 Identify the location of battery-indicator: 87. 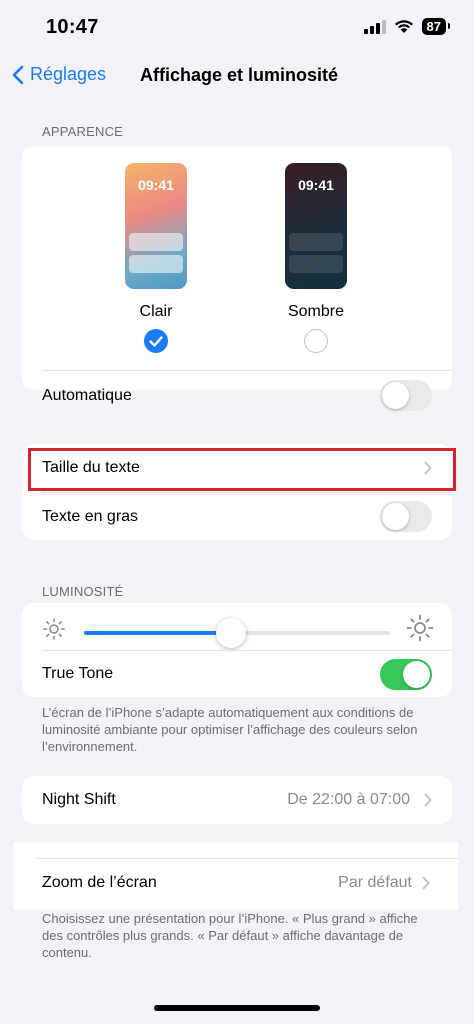
(436, 26).